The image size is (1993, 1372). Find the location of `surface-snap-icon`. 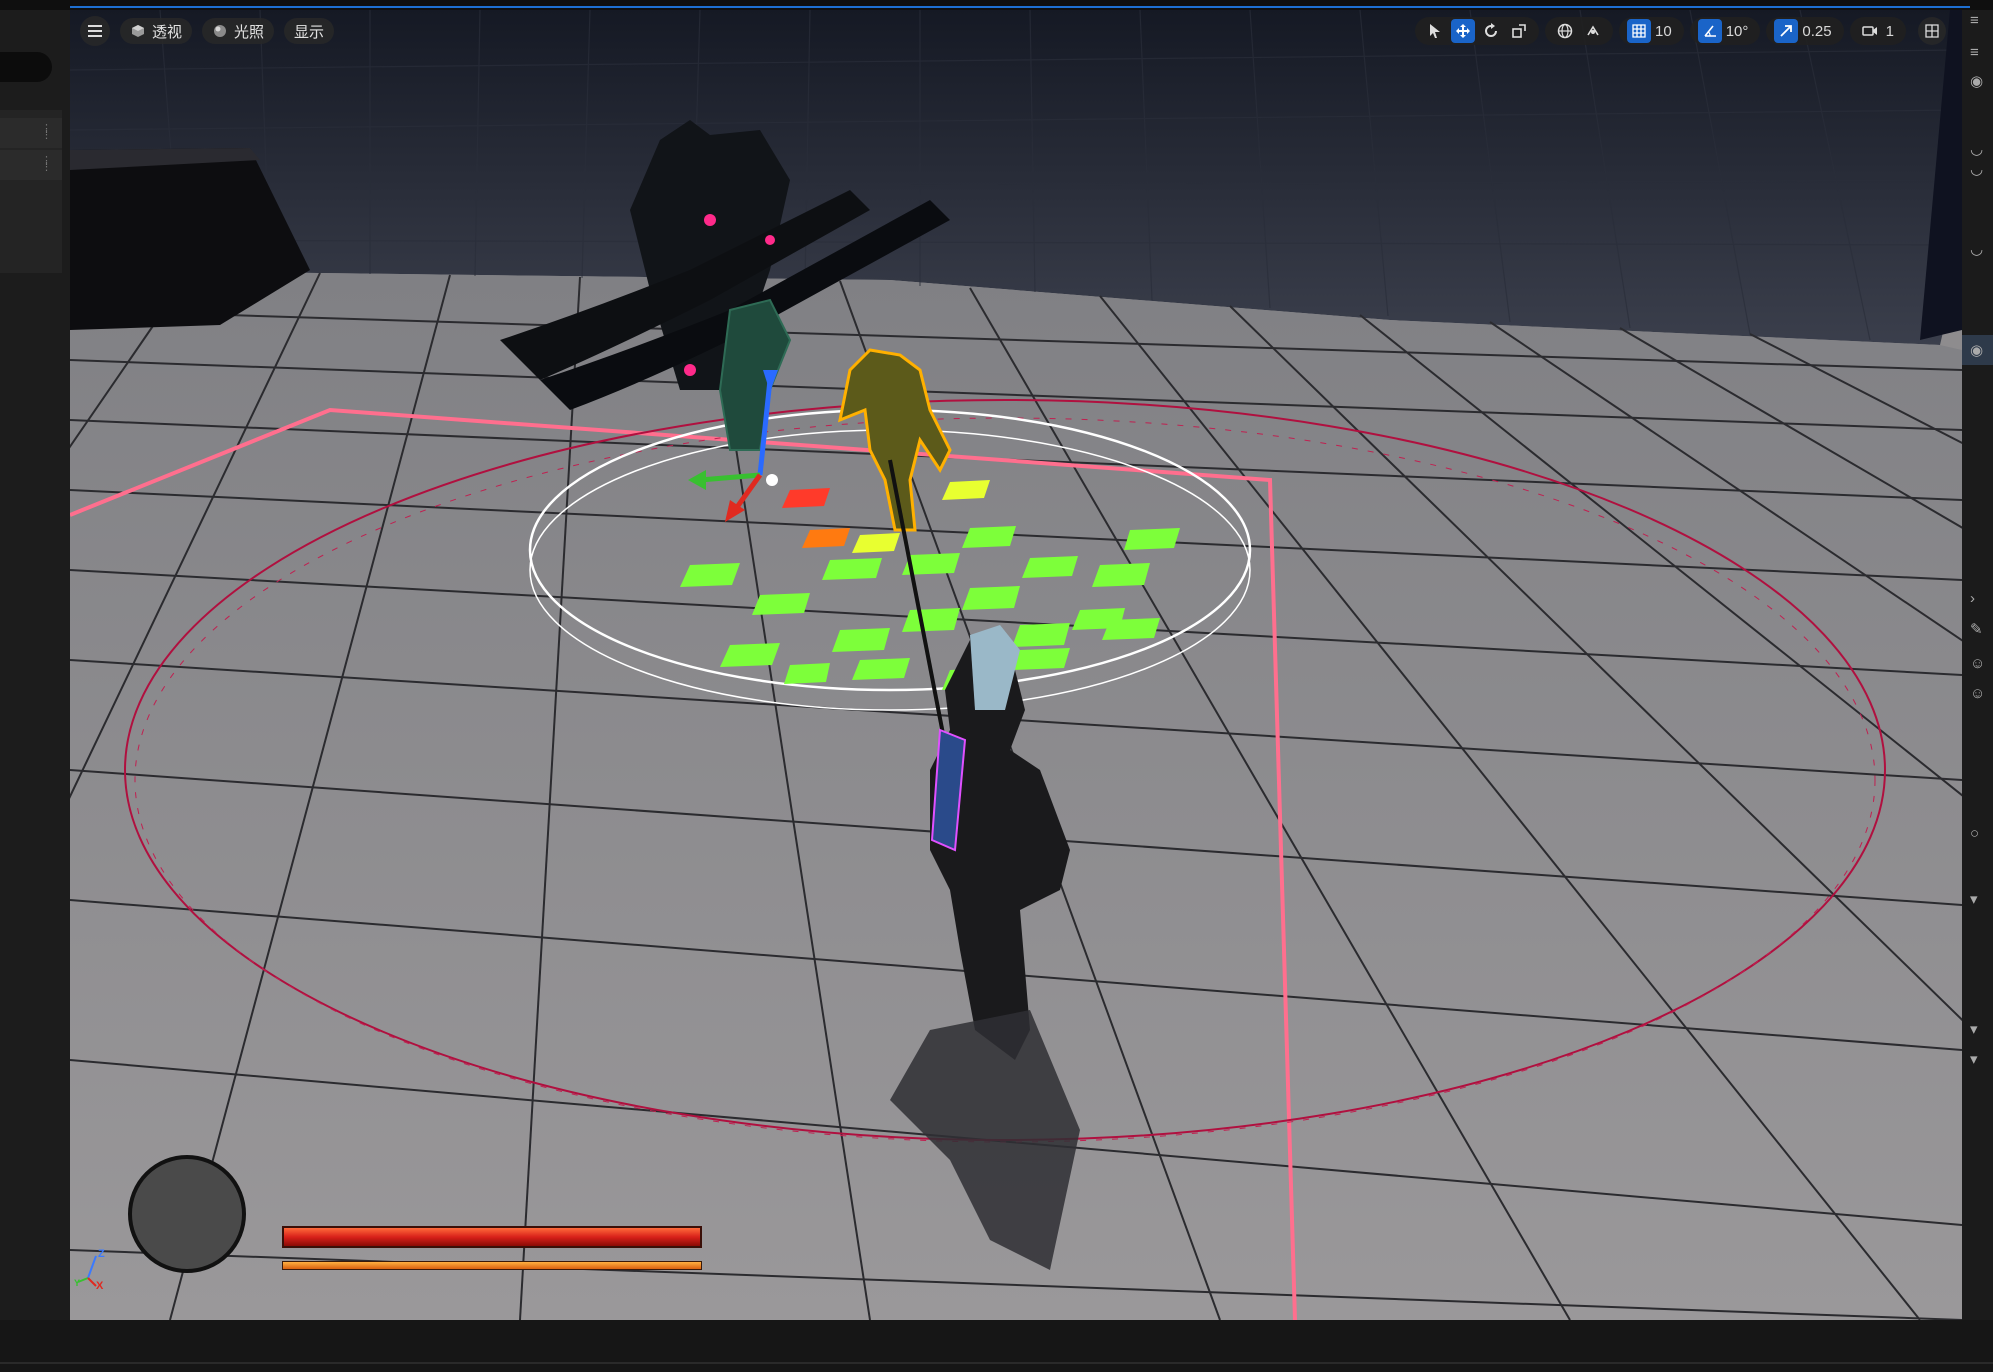

surface-snap-icon is located at coordinates (1593, 30).